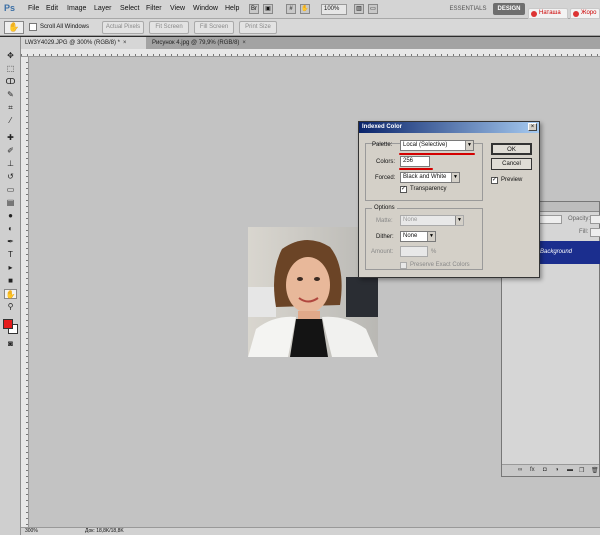  Describe the element at coordinates (434, 252) in the screenshot. I see `amount-unit: %` at that location.